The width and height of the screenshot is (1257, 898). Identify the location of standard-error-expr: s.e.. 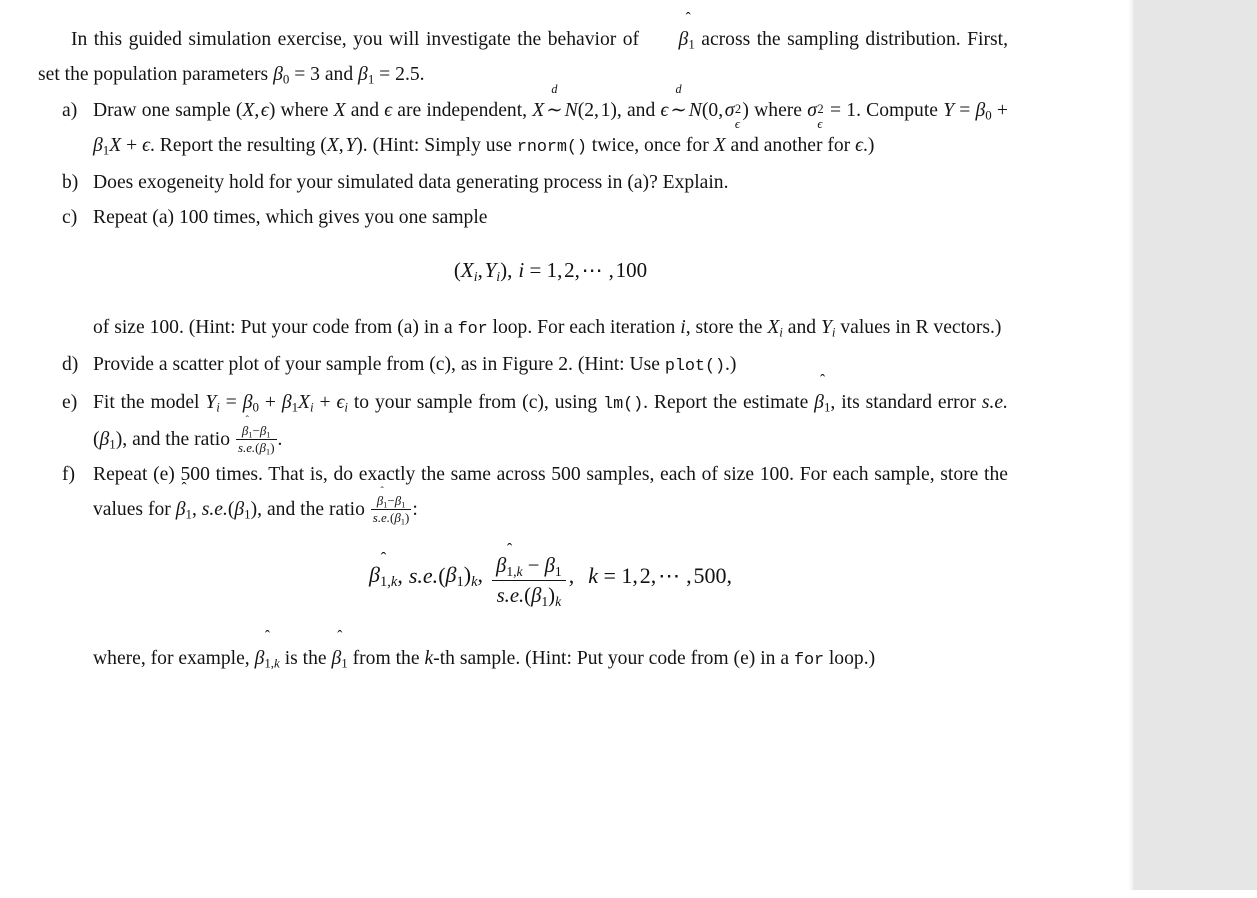
(994, 402).